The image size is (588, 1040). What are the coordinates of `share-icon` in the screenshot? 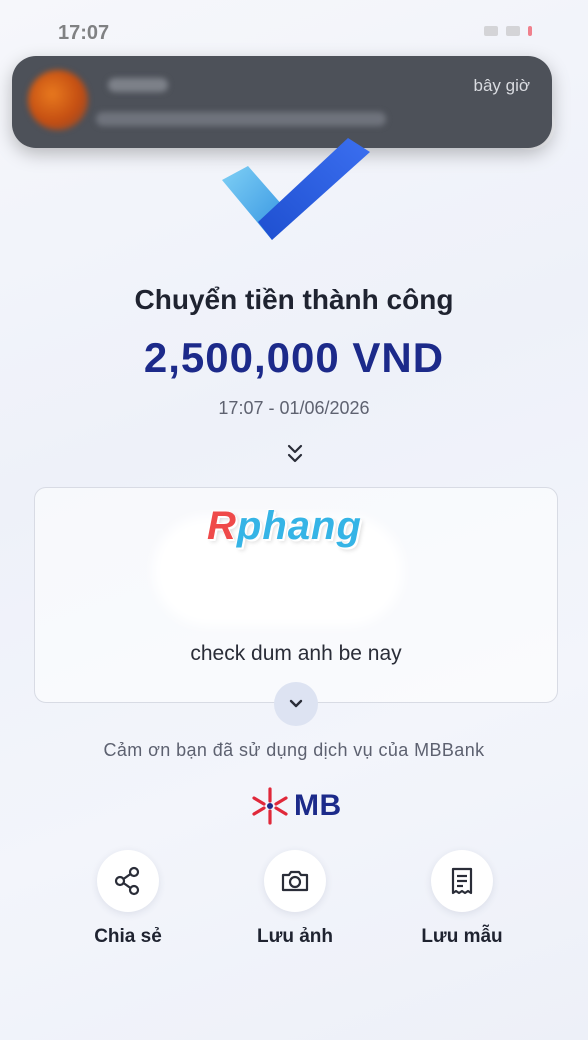 It's located at (127, 881).